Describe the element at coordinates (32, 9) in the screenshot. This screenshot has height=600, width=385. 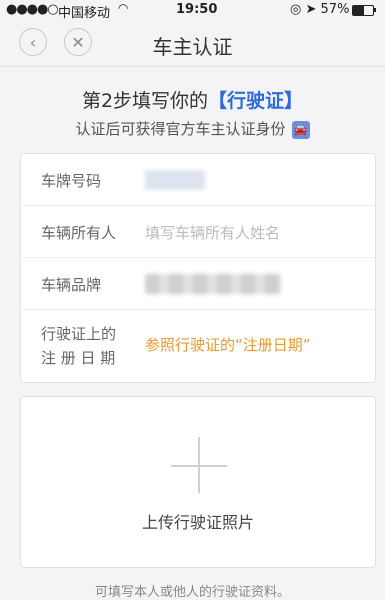
I see `signal-icon: ●●●●○` at that location.